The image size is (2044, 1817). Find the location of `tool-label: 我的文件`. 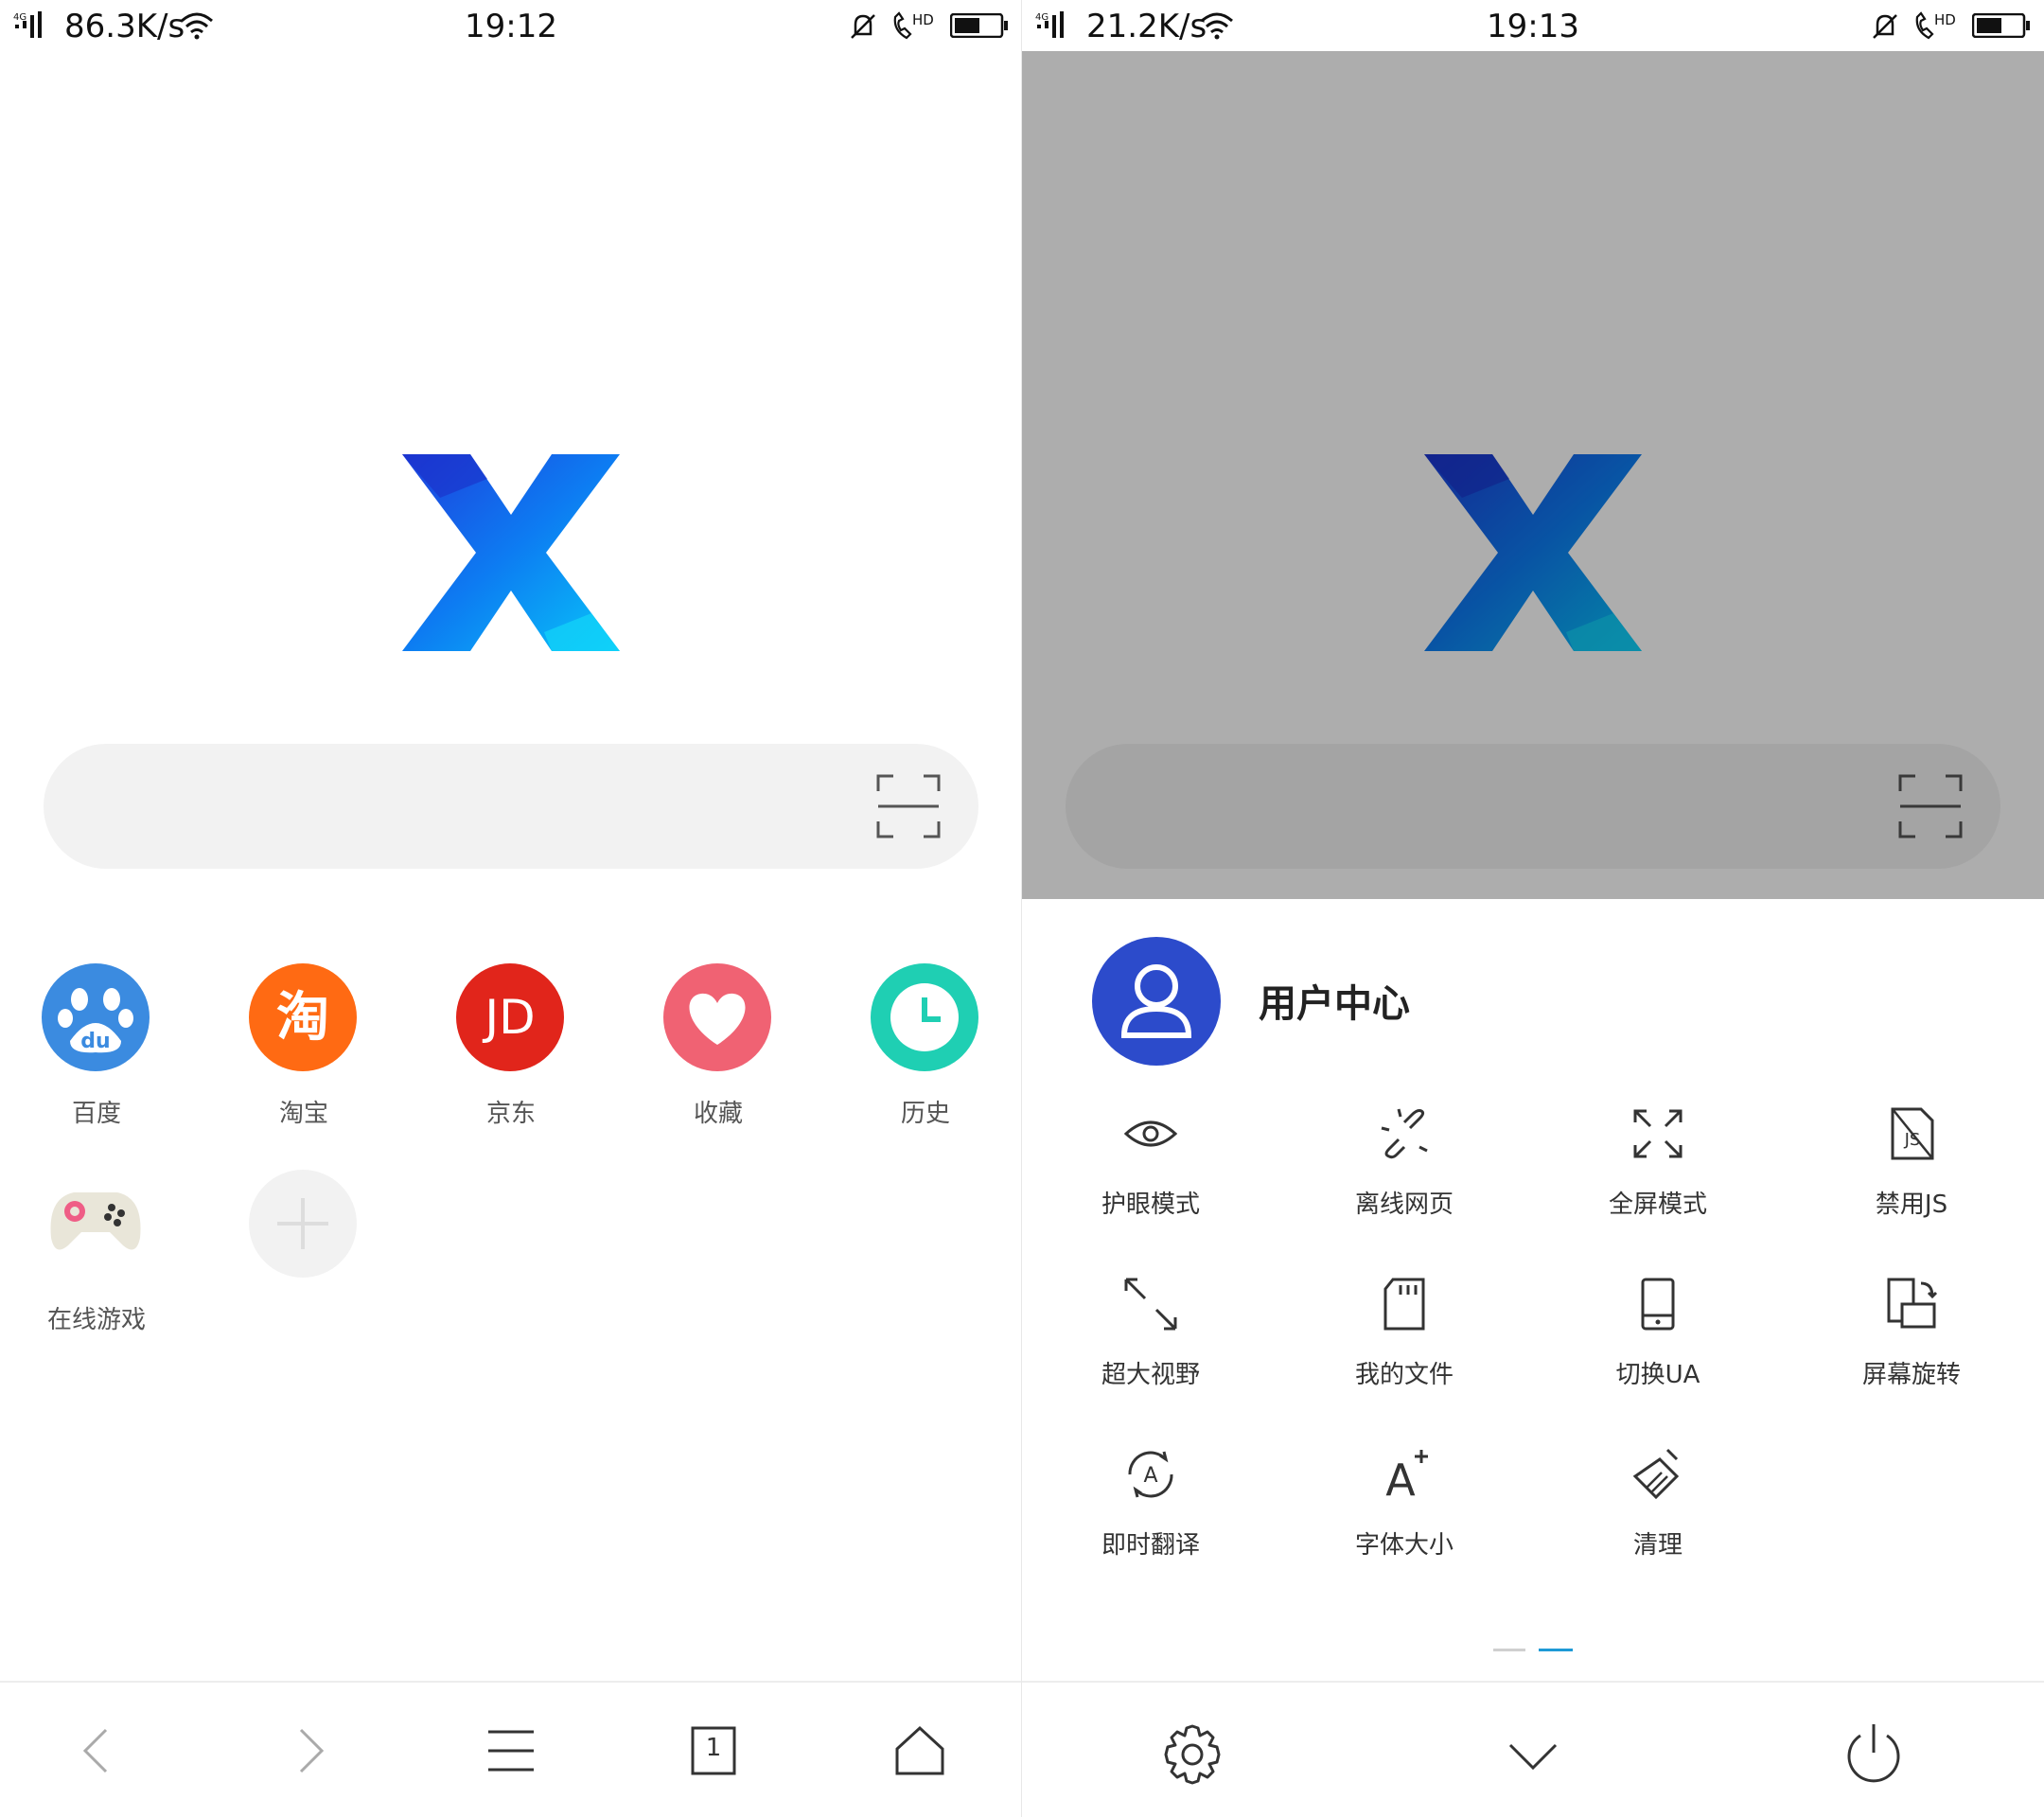

tool-label: 我的文件 is located at coordinates (1404, 1375).